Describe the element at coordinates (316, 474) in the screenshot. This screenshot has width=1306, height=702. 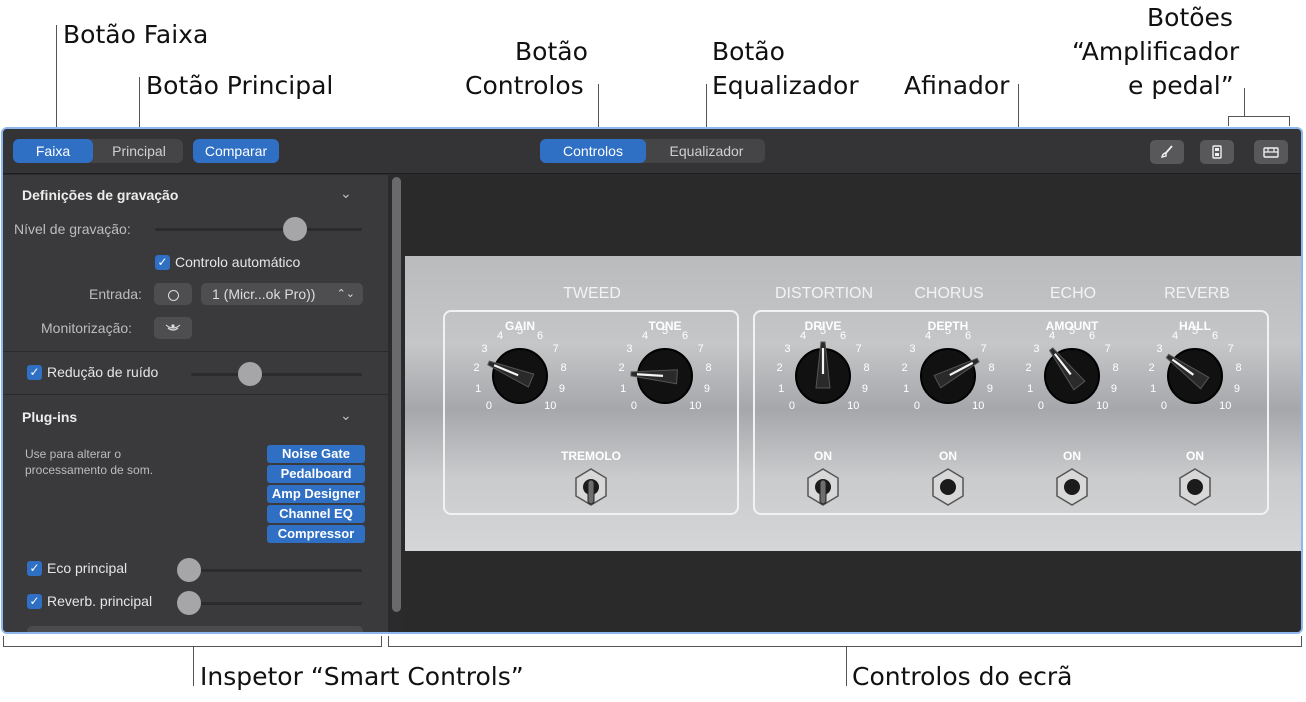
I see `plugin-pedalboard: Pedalboard` at that location.